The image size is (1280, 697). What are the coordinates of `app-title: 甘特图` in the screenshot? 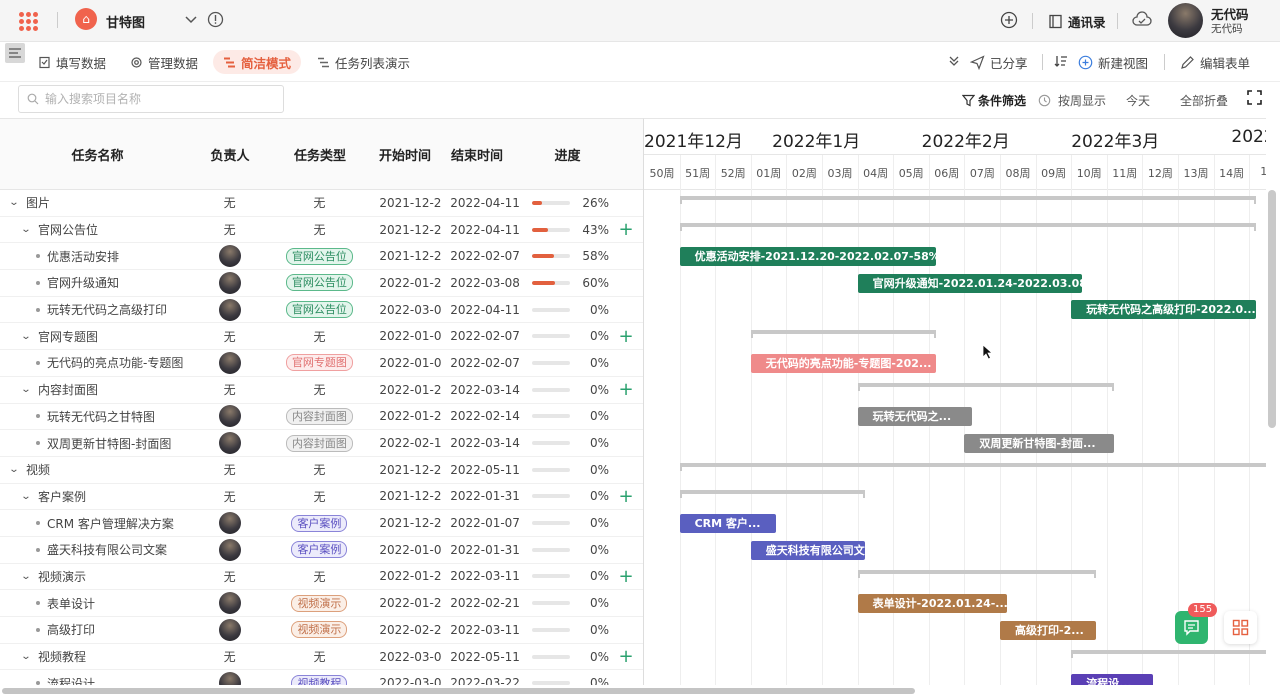 It's located at (125, 21).